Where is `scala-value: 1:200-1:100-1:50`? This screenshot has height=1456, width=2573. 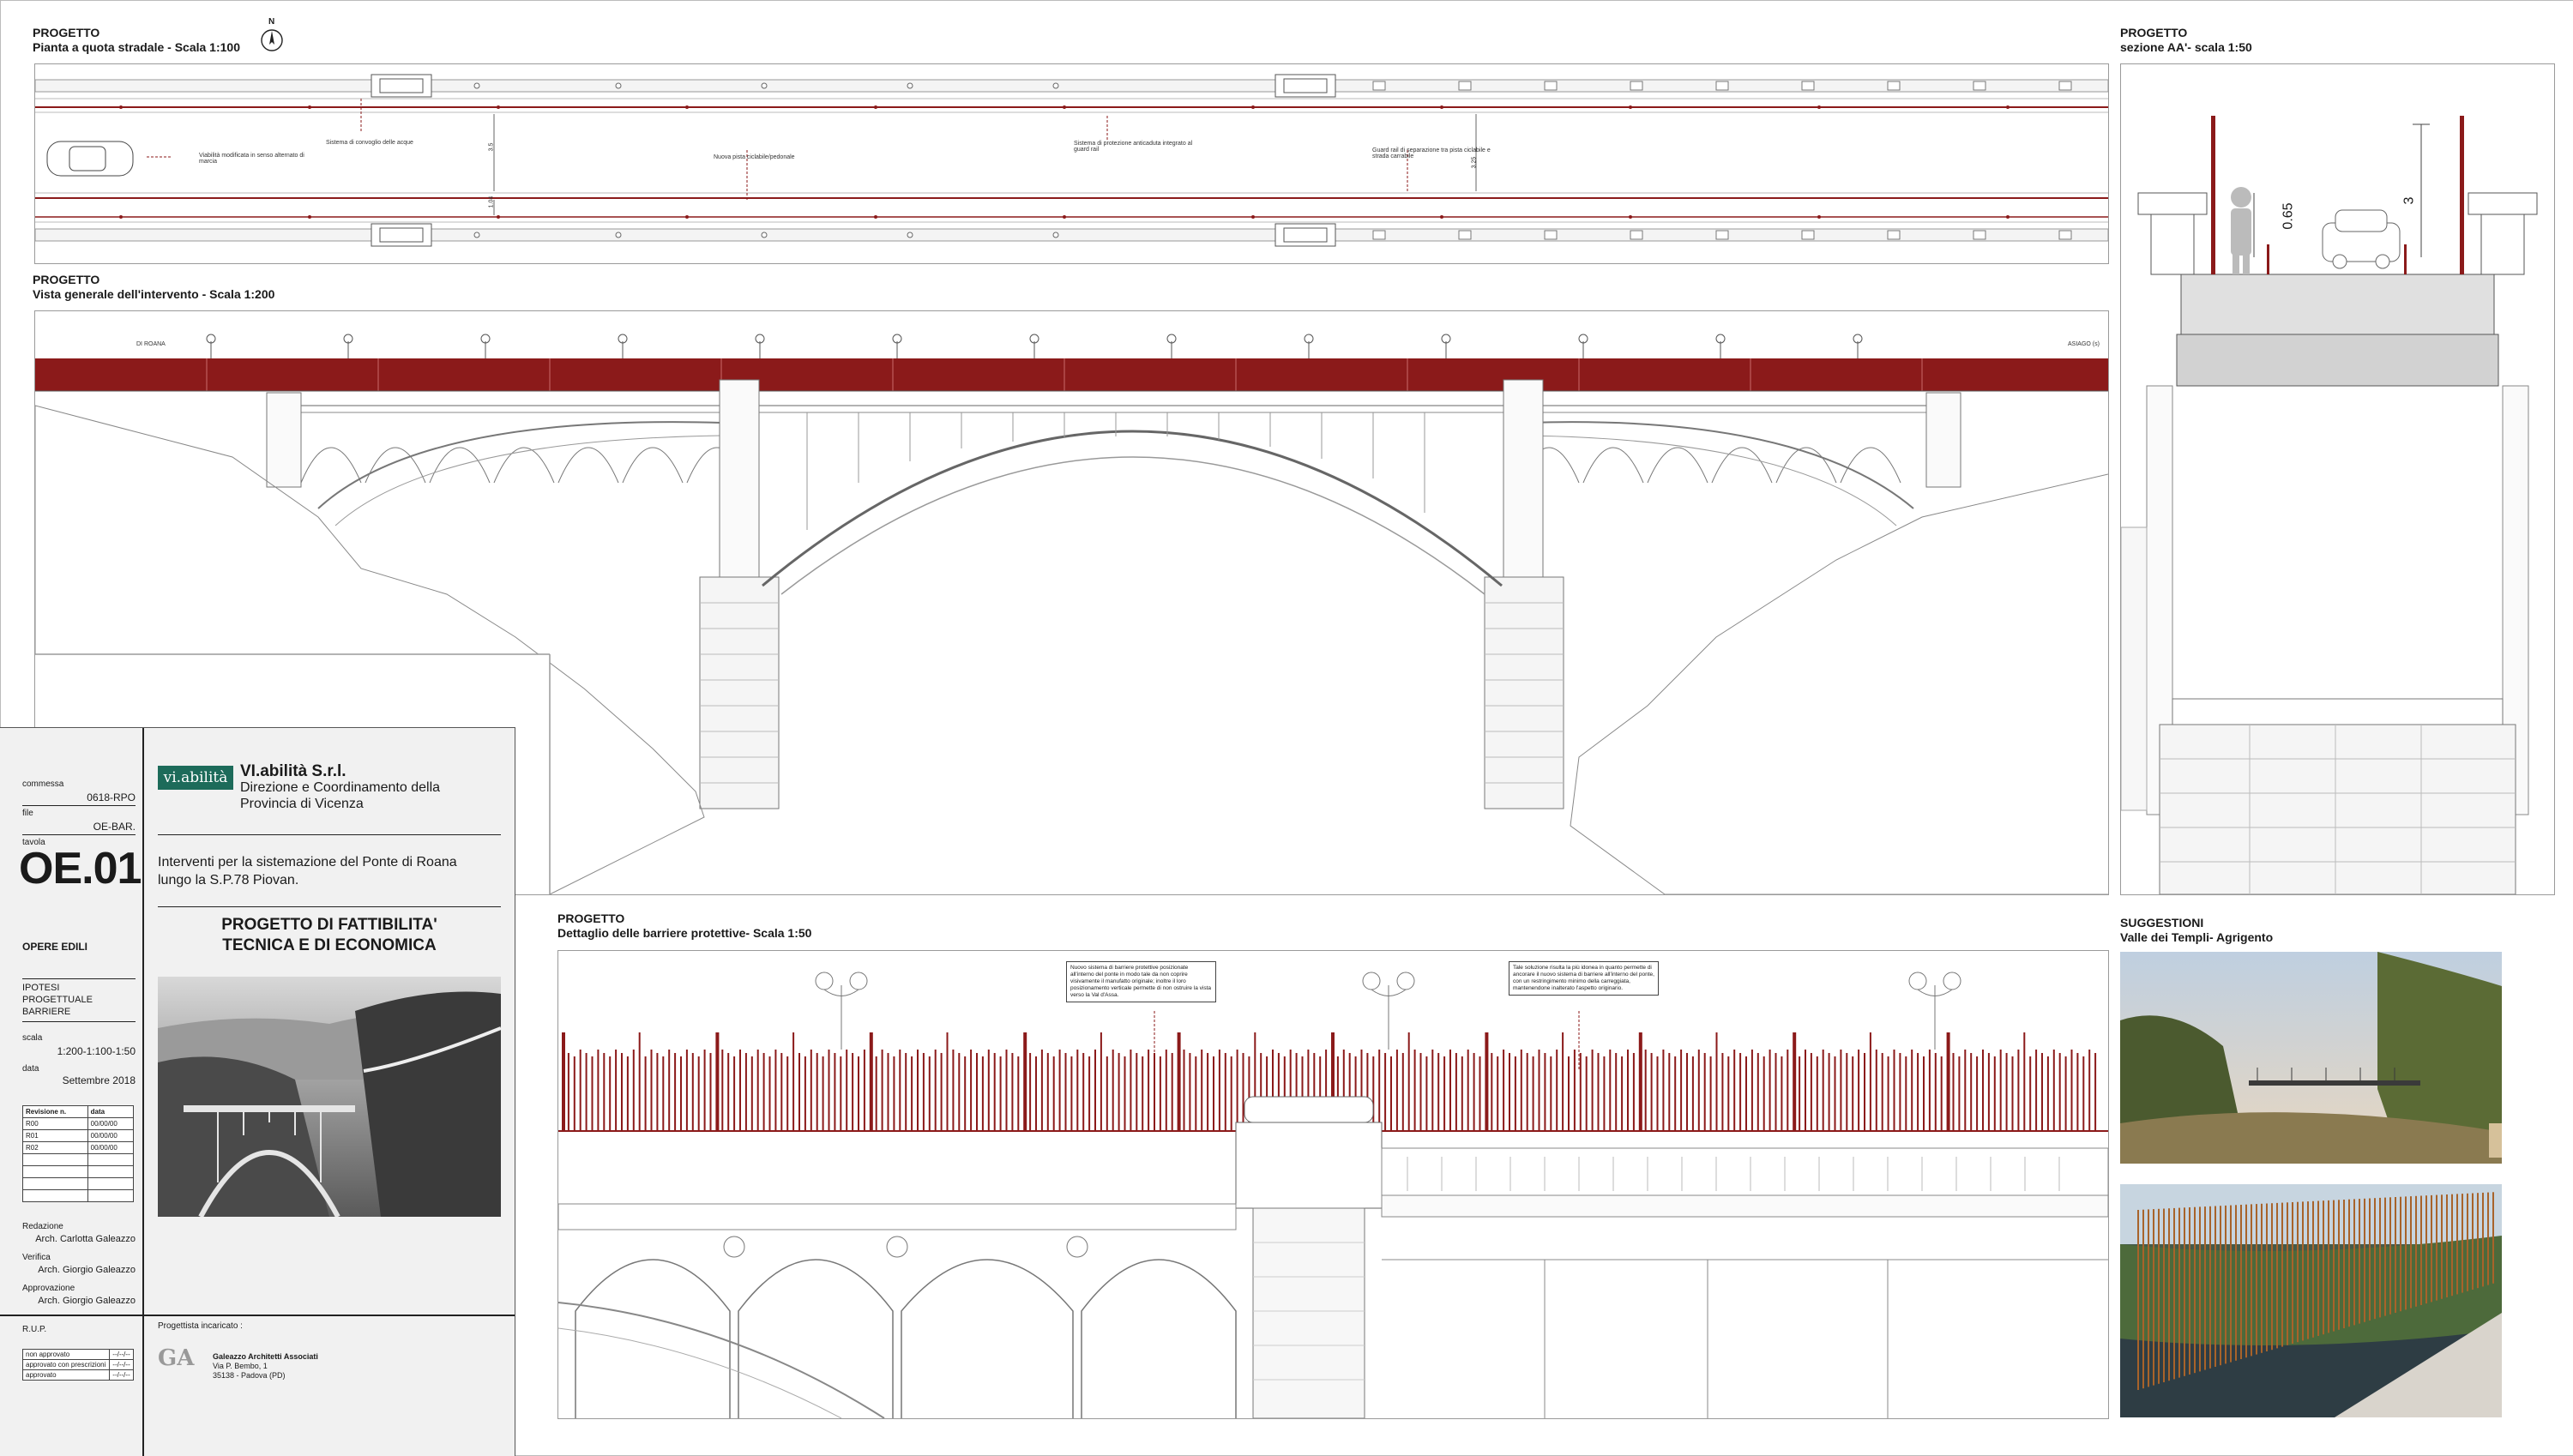 scala-value: 1:200-1:100-1:50 is located at coordinates (96, 1051).